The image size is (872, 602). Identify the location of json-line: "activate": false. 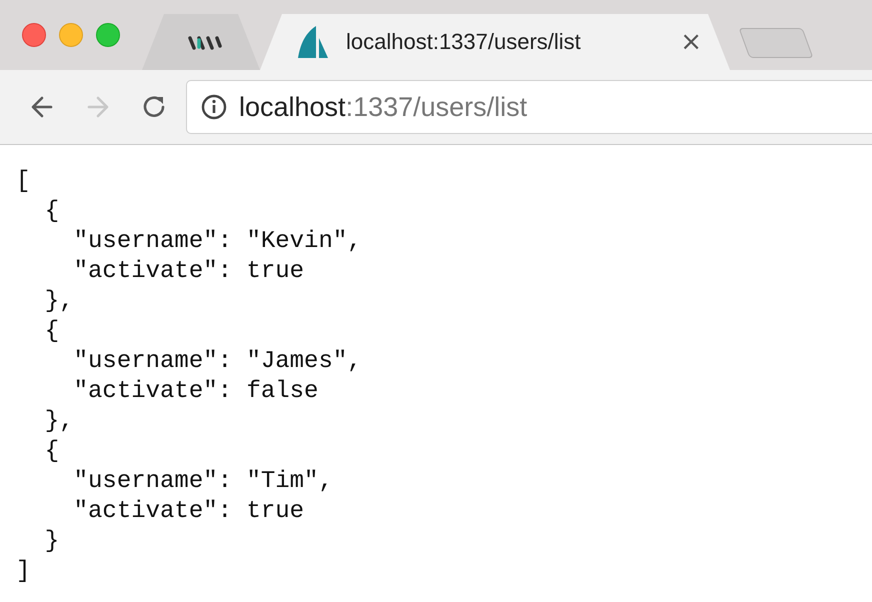
(196, 392).